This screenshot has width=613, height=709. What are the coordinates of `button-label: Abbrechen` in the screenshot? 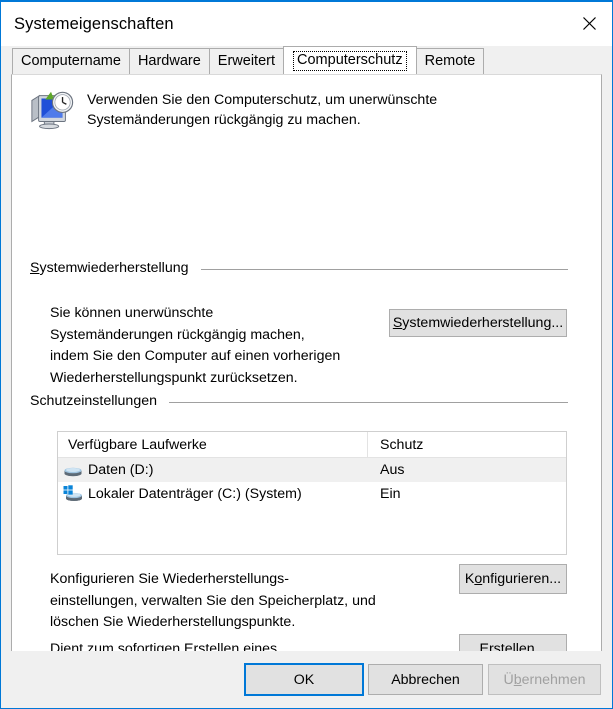 It's located at (425, 679).